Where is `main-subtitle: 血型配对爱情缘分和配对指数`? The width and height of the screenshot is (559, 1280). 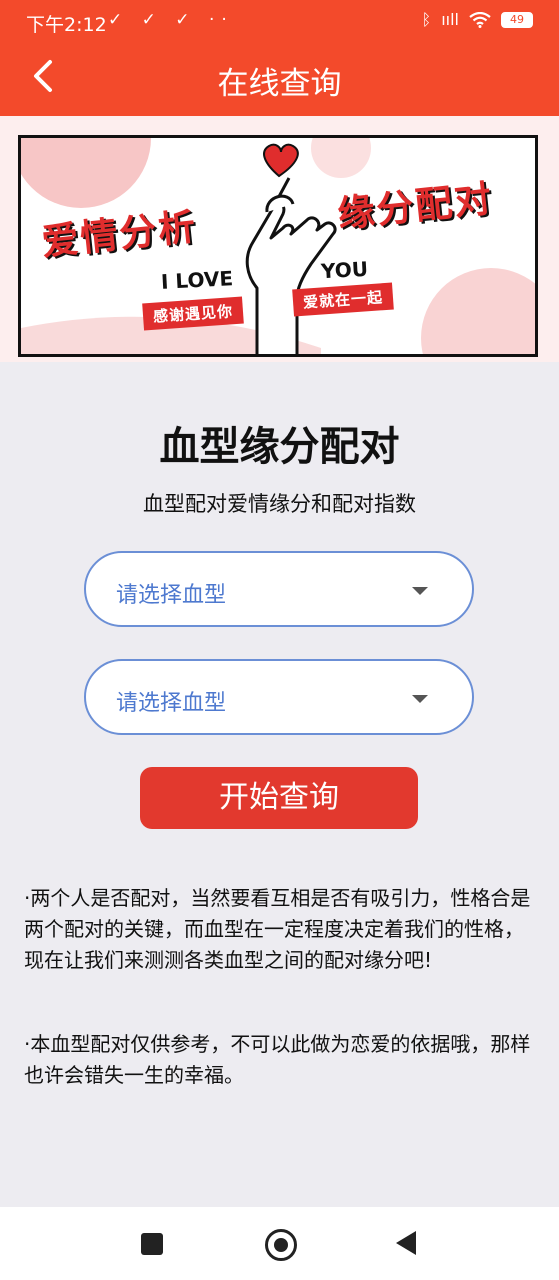
main-subtitle: 血型配对爱情缘分和配对指数 is located at coordinates (279, 504).